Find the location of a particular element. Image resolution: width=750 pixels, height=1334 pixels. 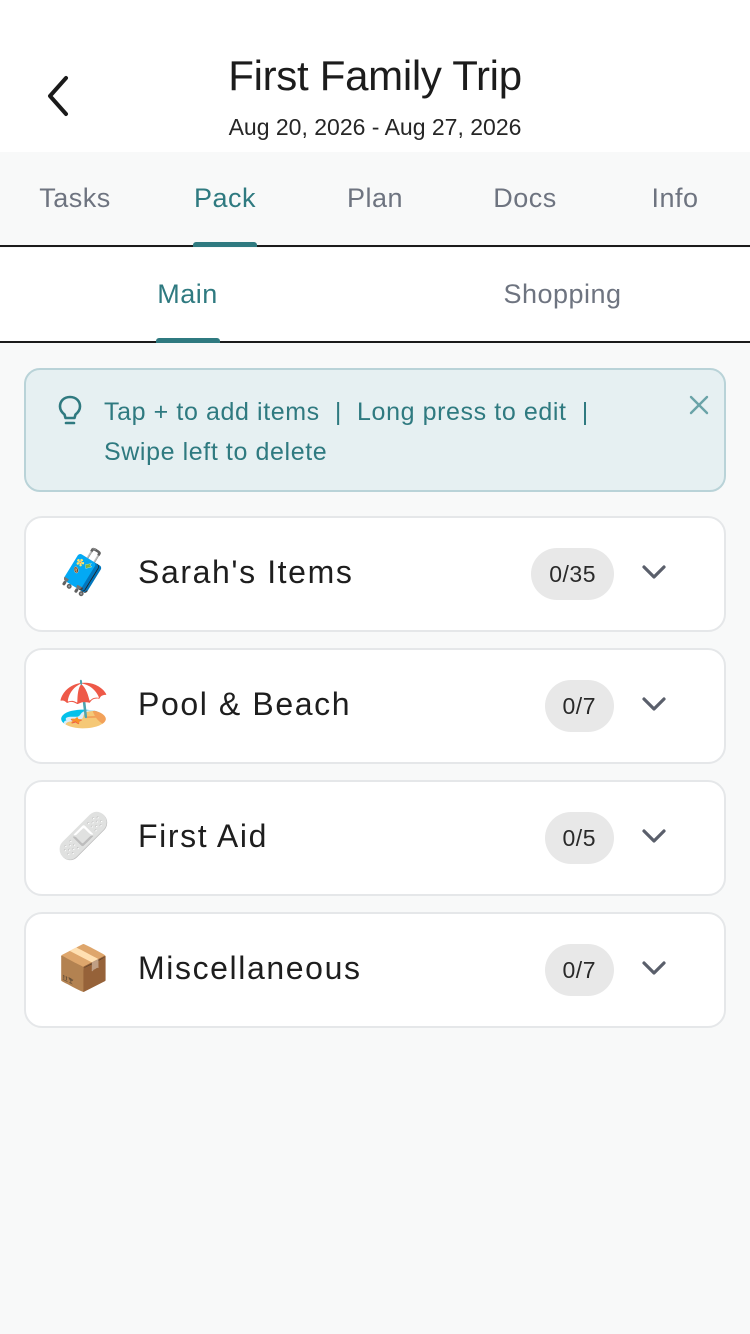

sub-tabs: Main Shopping is located at coordinates (375, 295).